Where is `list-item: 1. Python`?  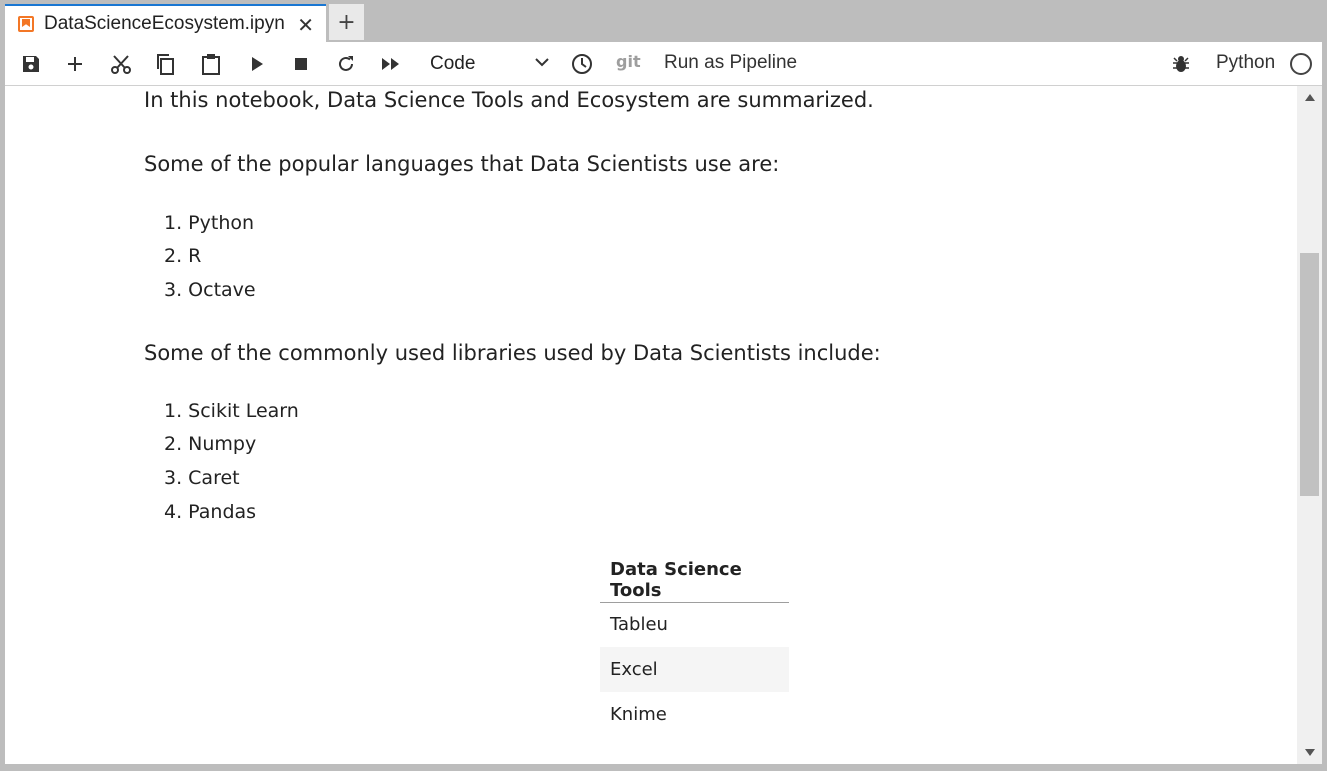 list-item: 1. Python is located at coordinates (209, 223).